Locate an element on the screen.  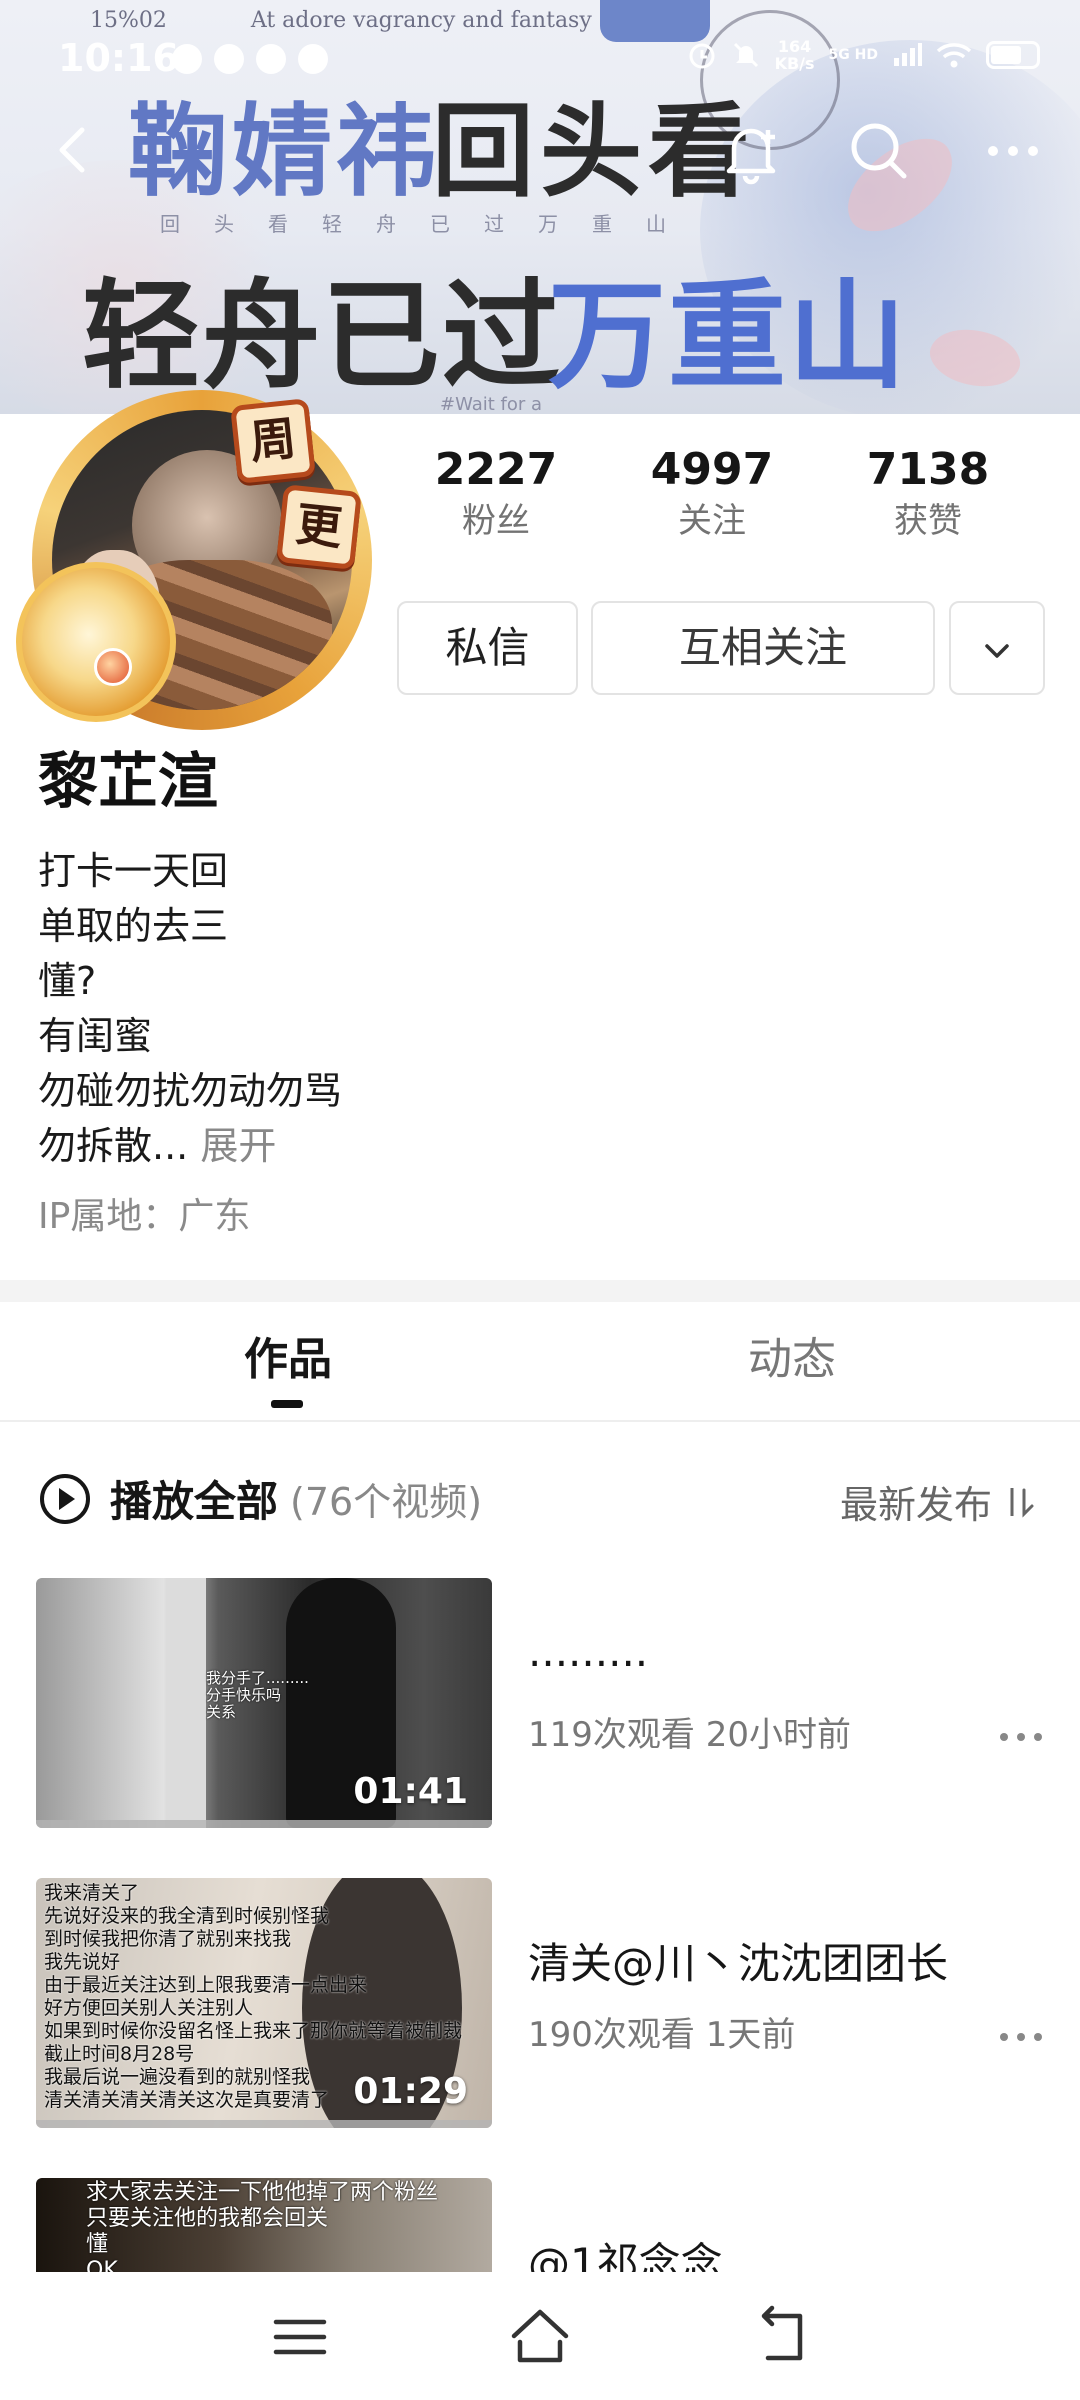
chat-notification-icon is located at coordinates (313, 59).